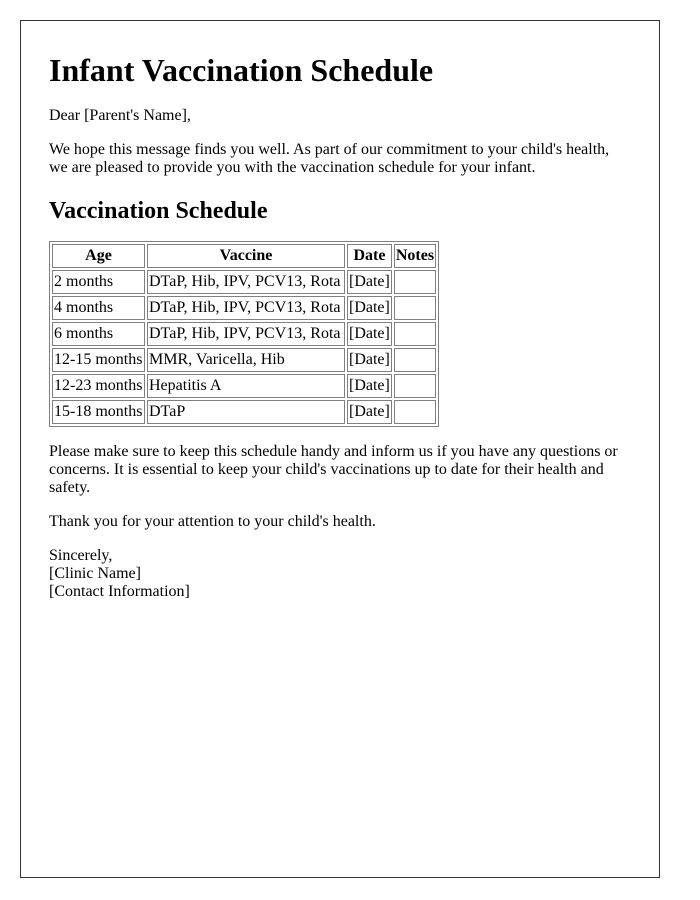  I want to click on cell-age: 4 months, so click(98, 308).